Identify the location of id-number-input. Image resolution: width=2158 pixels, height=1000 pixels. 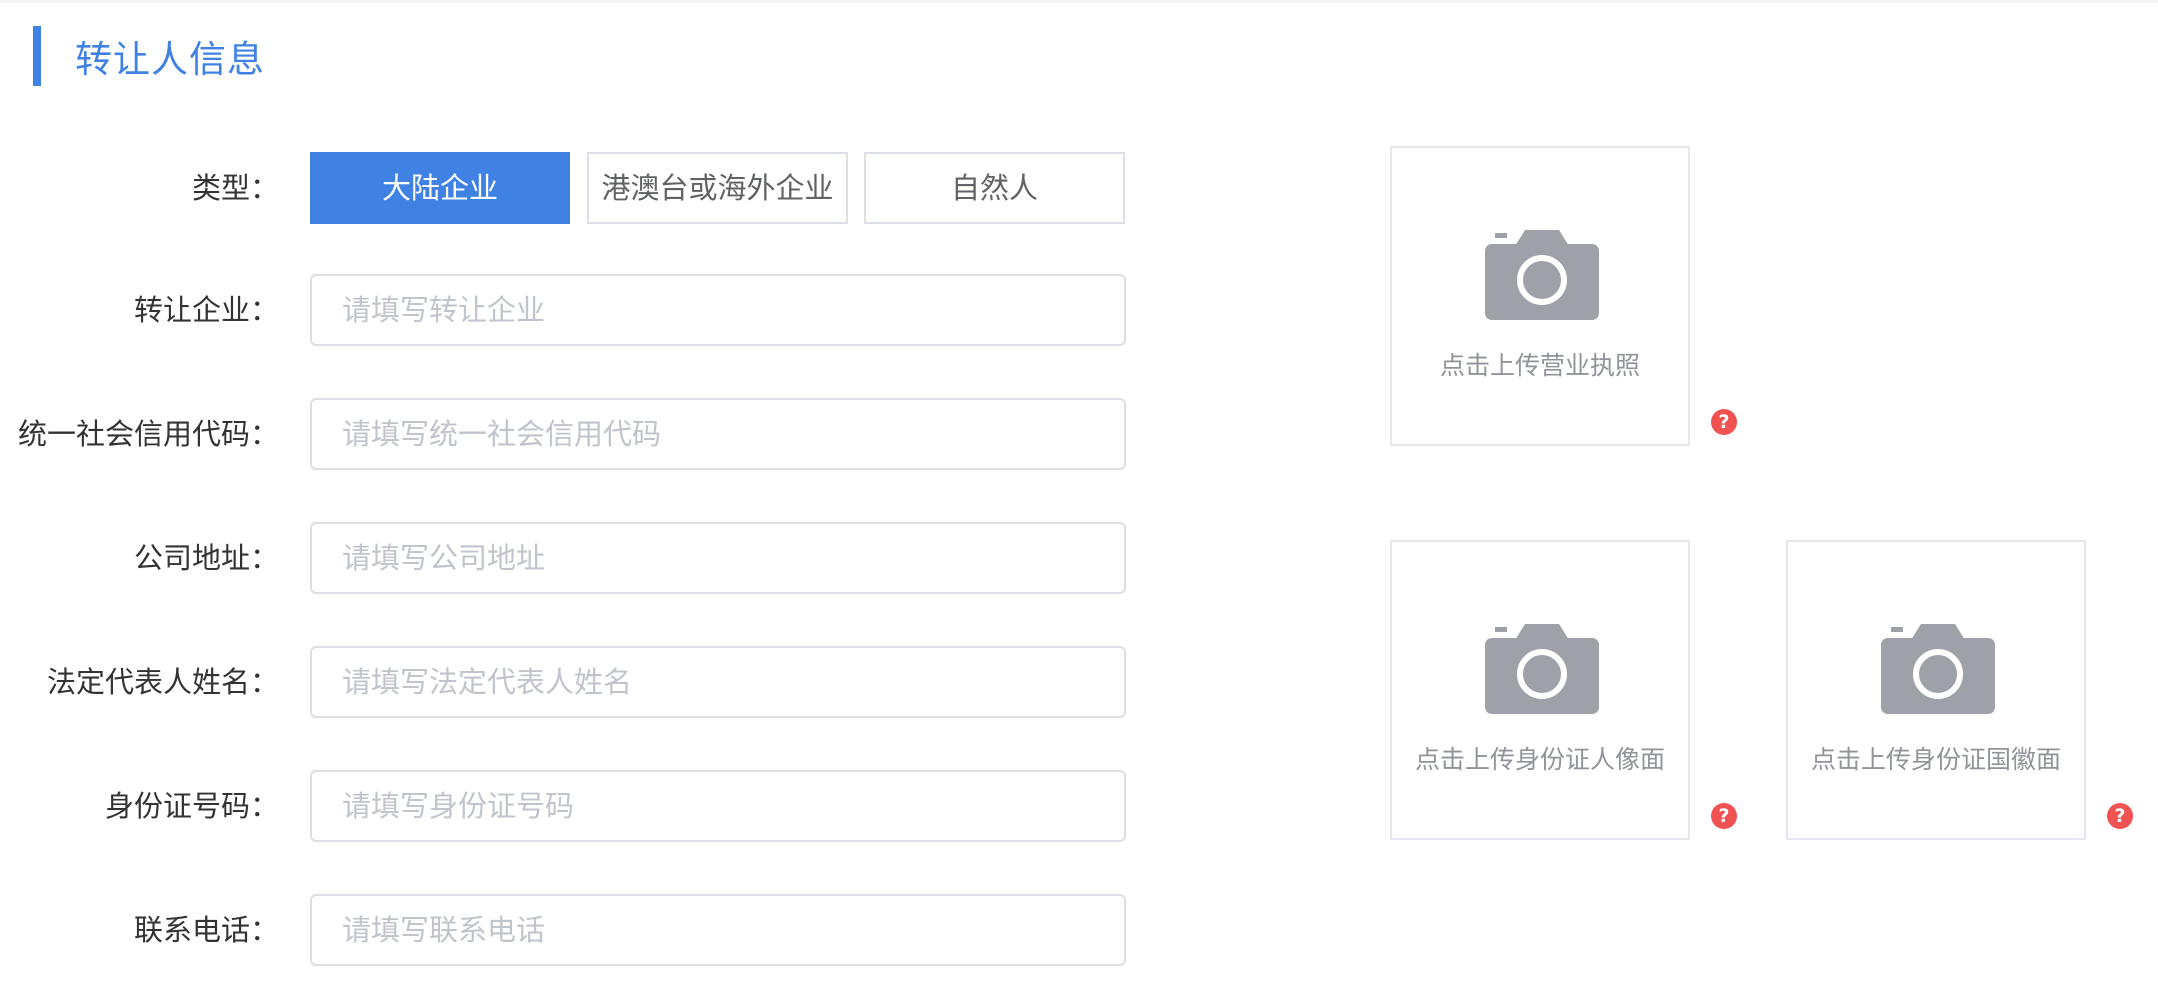
(718, 806).